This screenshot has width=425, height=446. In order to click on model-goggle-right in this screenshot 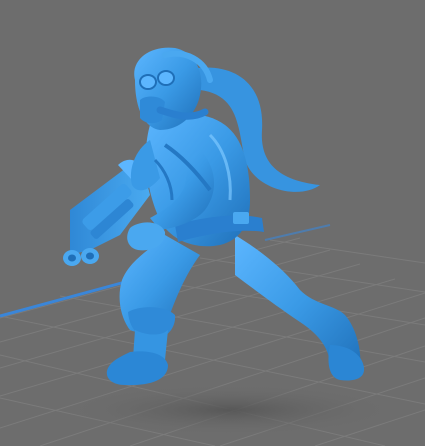, I will do `click(166, 78)`.